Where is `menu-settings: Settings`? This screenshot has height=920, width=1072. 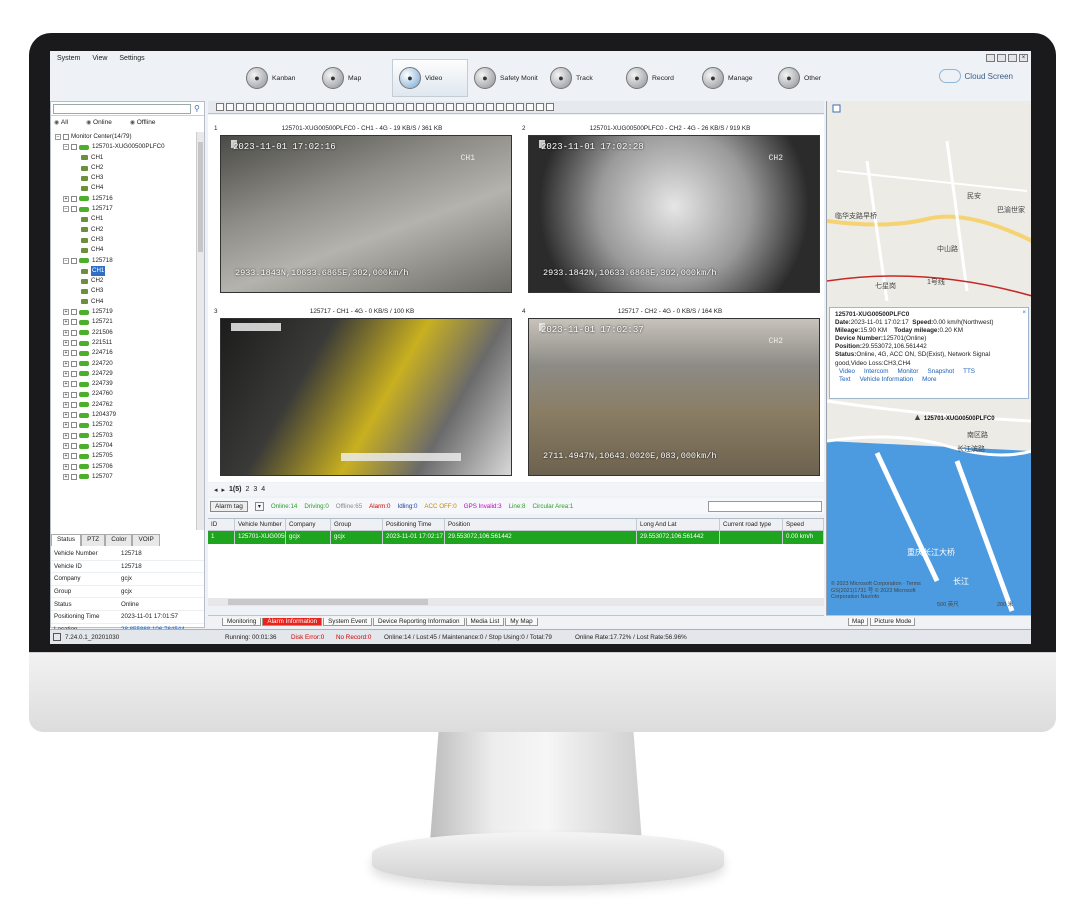
menu-settings: Settings is located at coordinates (131, 60).